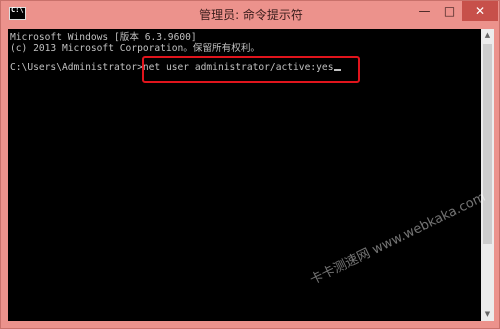 The width and height of the screenshot is (500, 329). Describe the element at coordinates (424, 11) in the screenshot. I see `minimize-button: —` at that location.